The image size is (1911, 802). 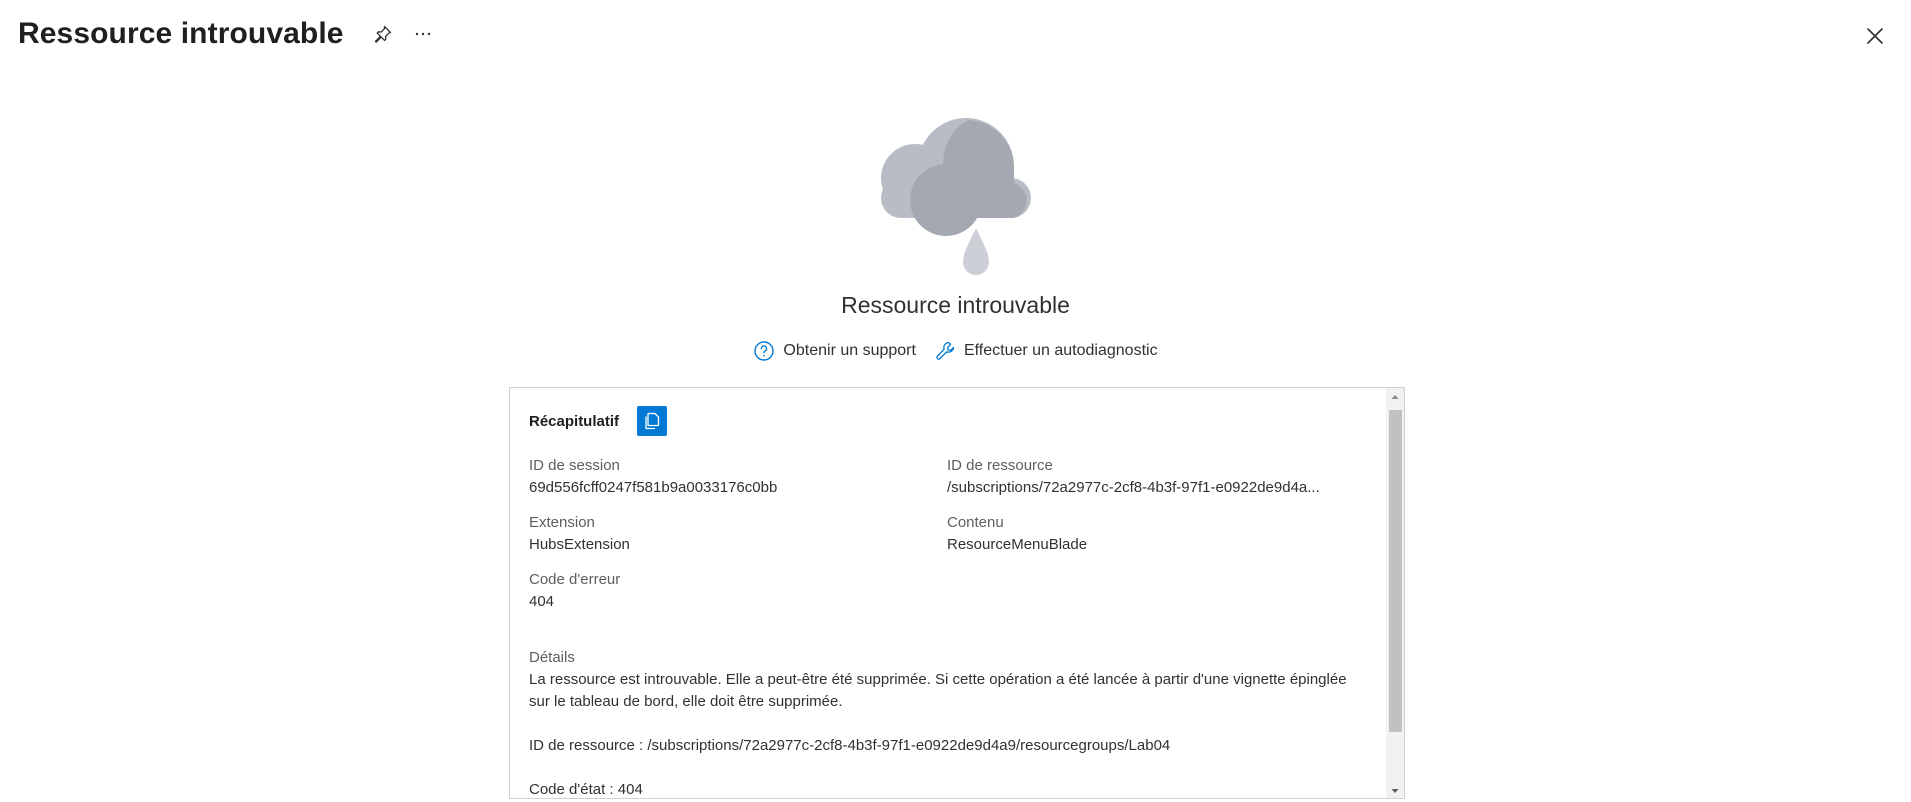 I want to click on summary-label: Récapitulatif, so click(x=574, y=421).